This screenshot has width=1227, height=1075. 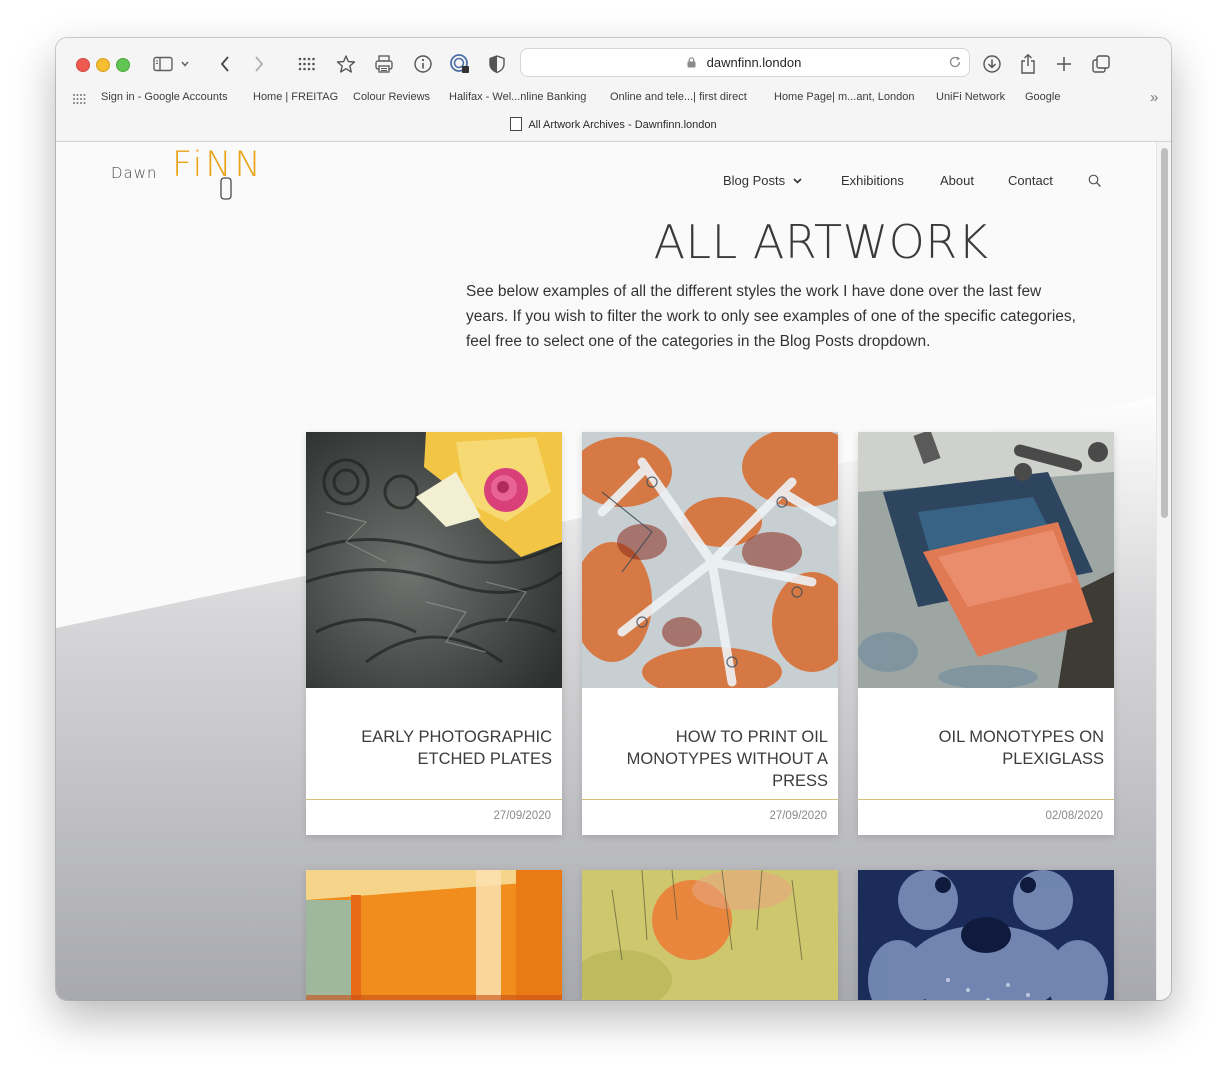 I want to click on bookmarks-overflow-button: », so click(x=1154, y=97).